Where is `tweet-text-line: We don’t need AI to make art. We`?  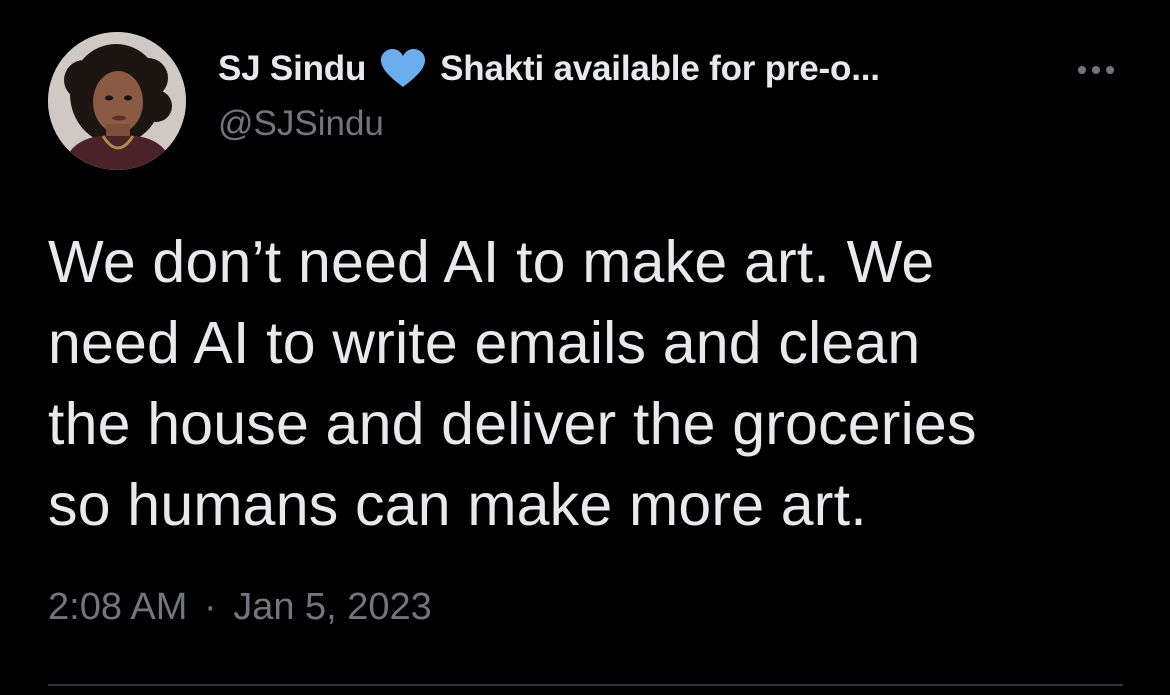
tweet-text-line: We don’t need AI to make art. We is located at coordinates (491, 262).